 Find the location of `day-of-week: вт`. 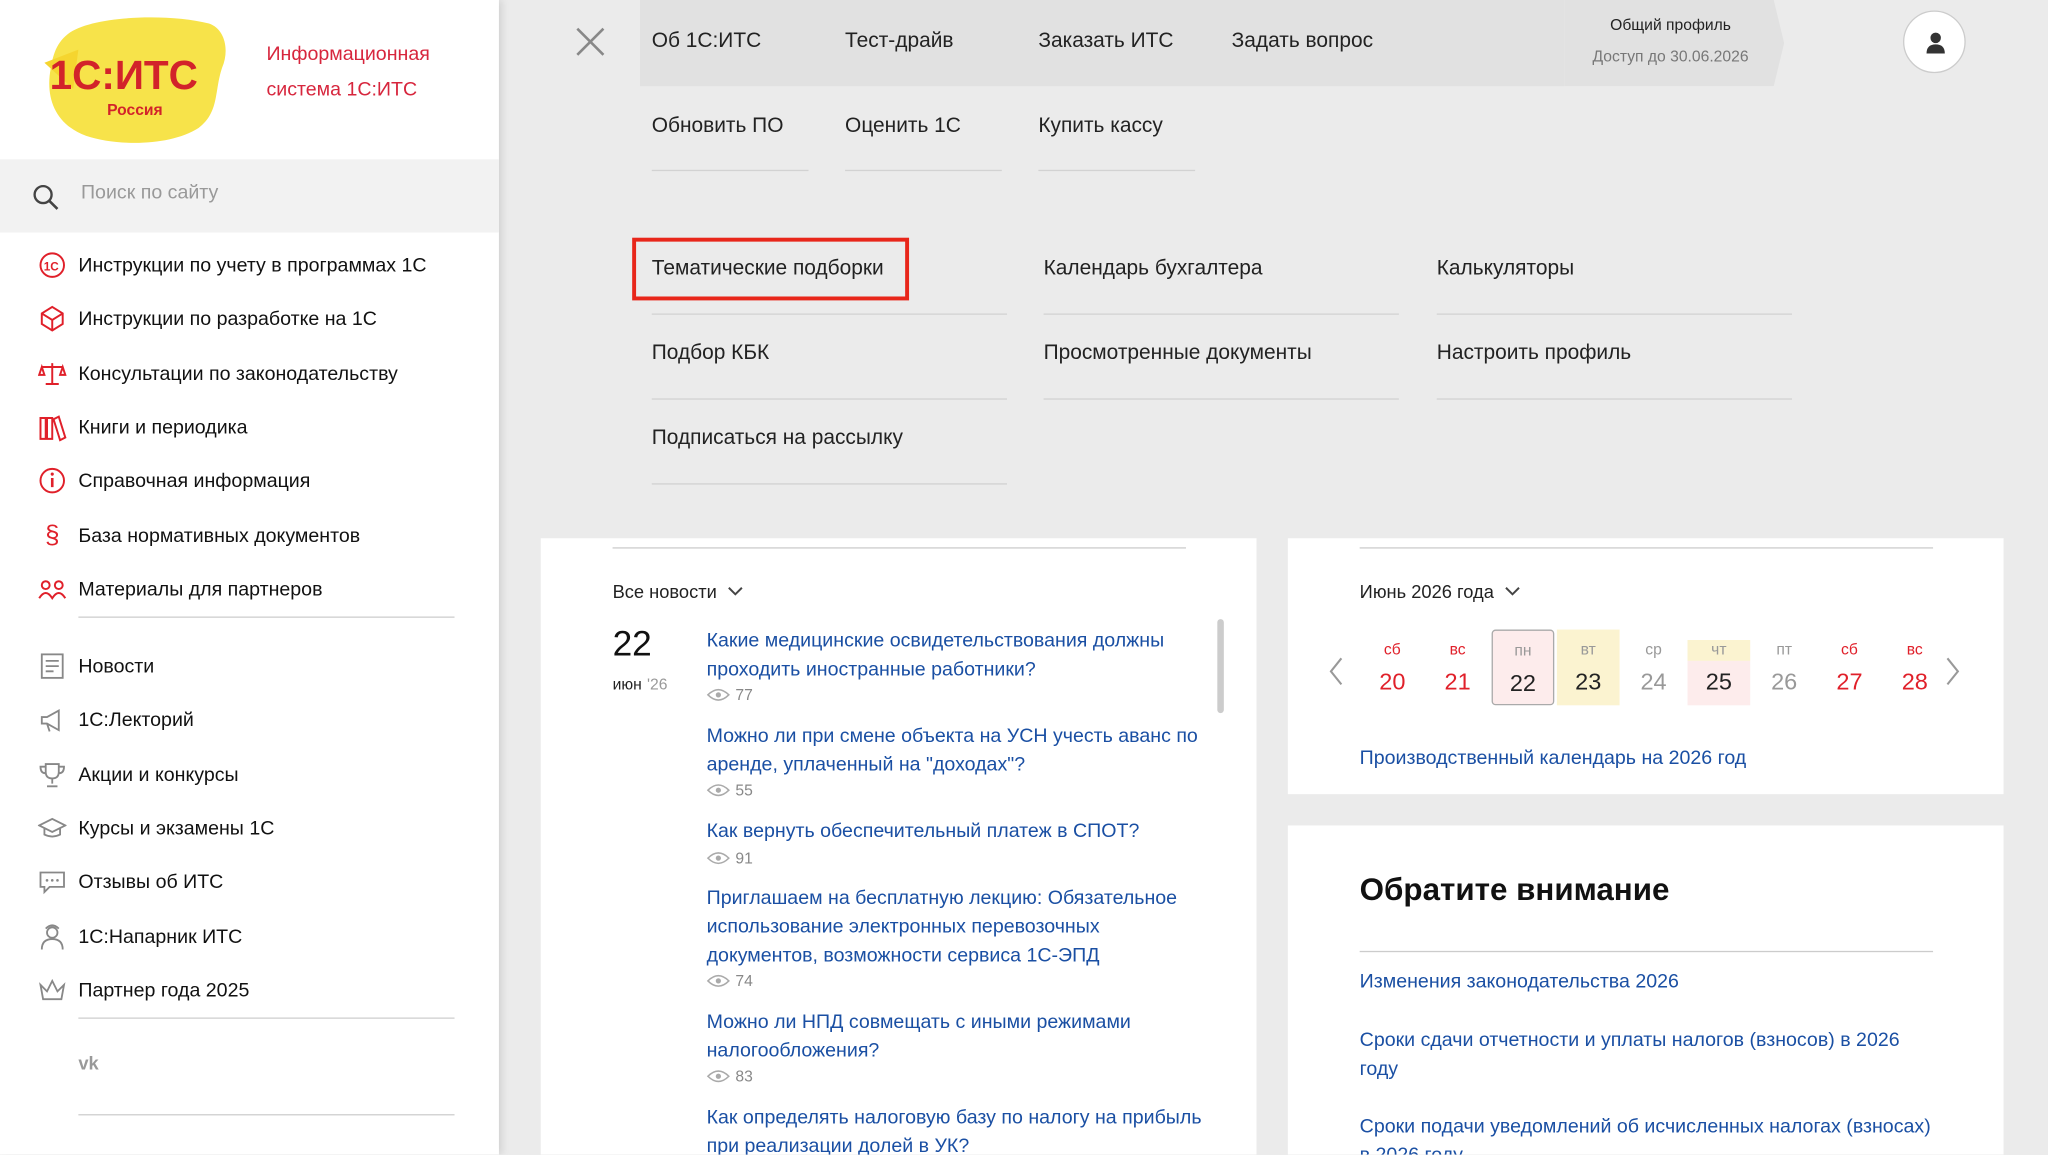

day-of-week: вт is located at coordinates (1588, 649).